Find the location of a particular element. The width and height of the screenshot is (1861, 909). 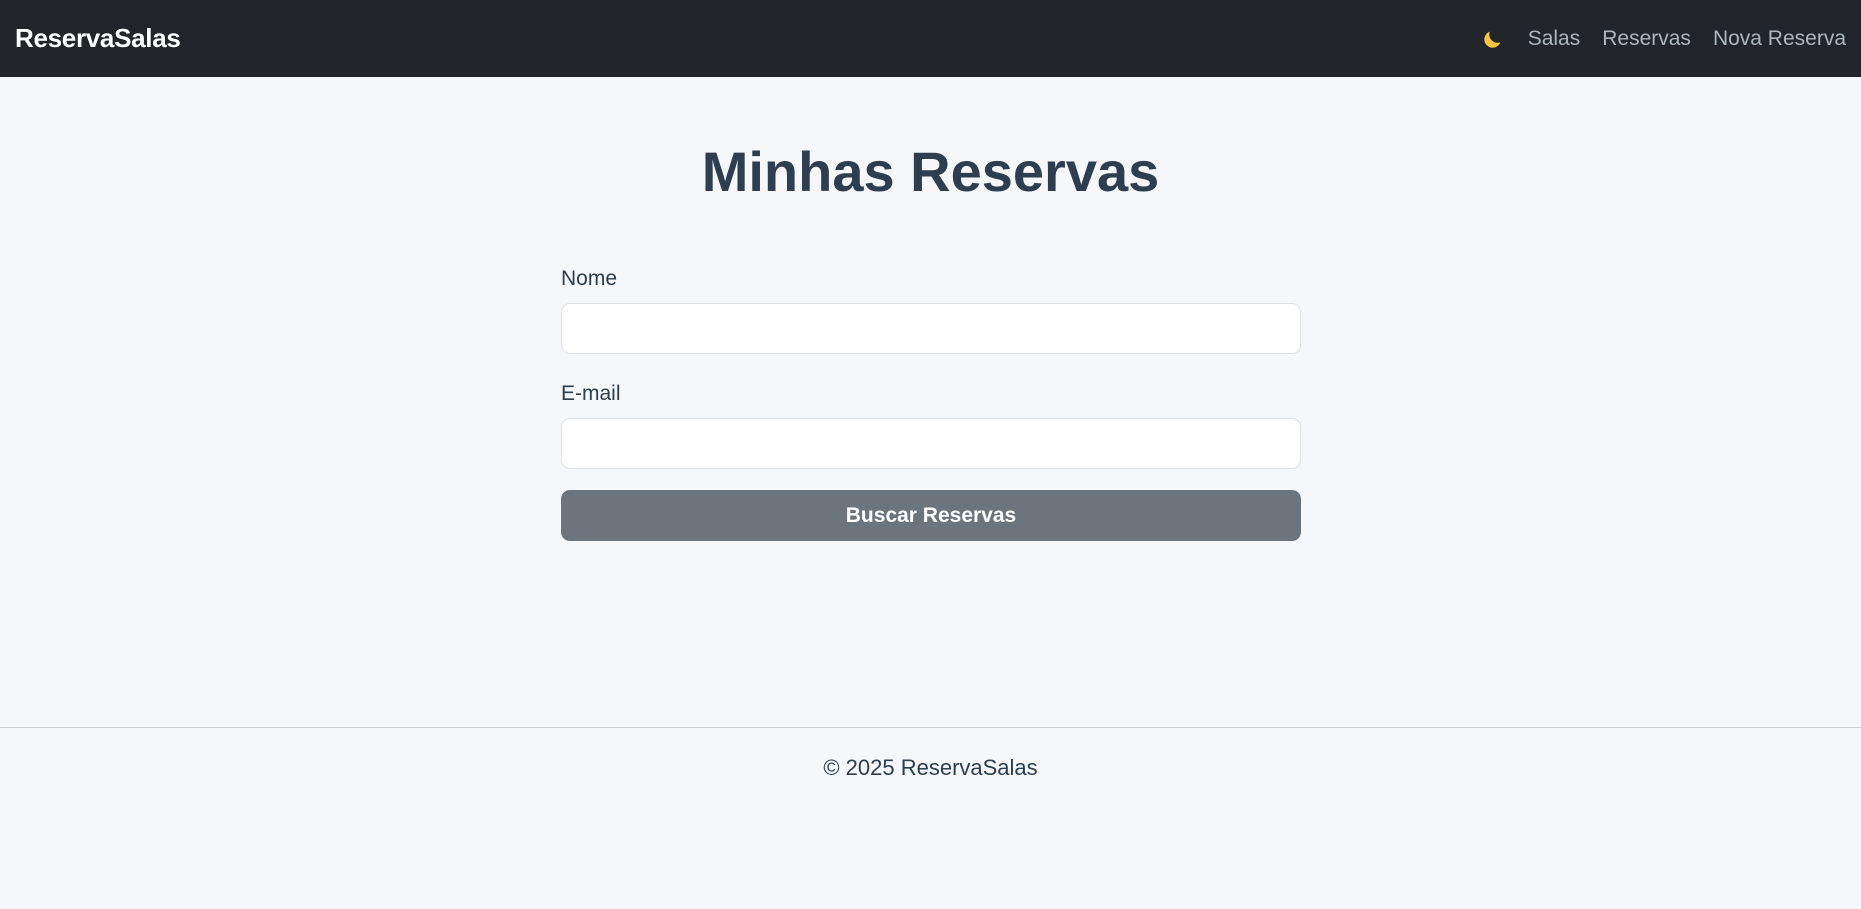

email-field-group: E-mail is located at coordinates (931, 424).